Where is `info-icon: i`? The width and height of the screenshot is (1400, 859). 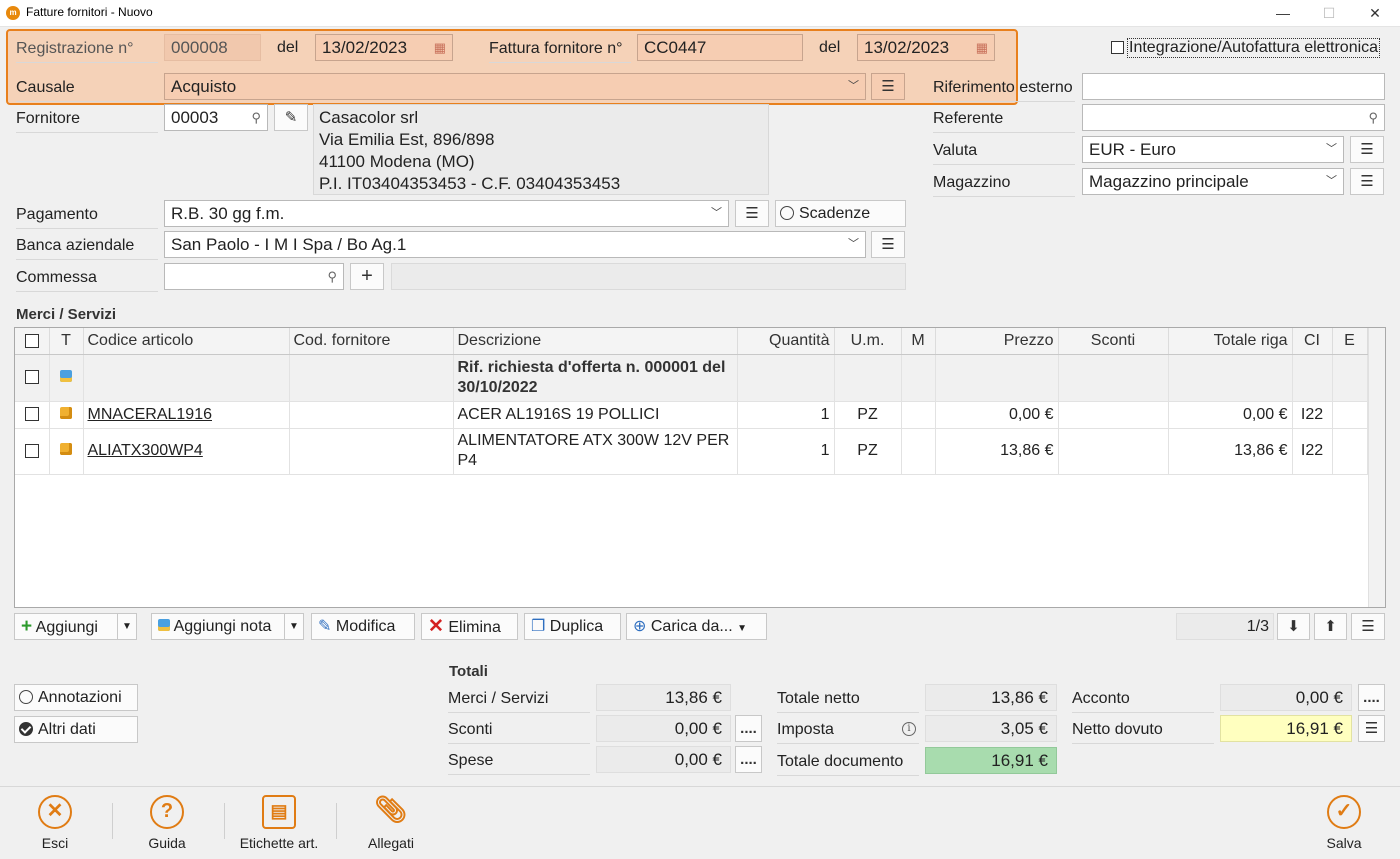 info-icon: i is located at coordinates (909, 729).